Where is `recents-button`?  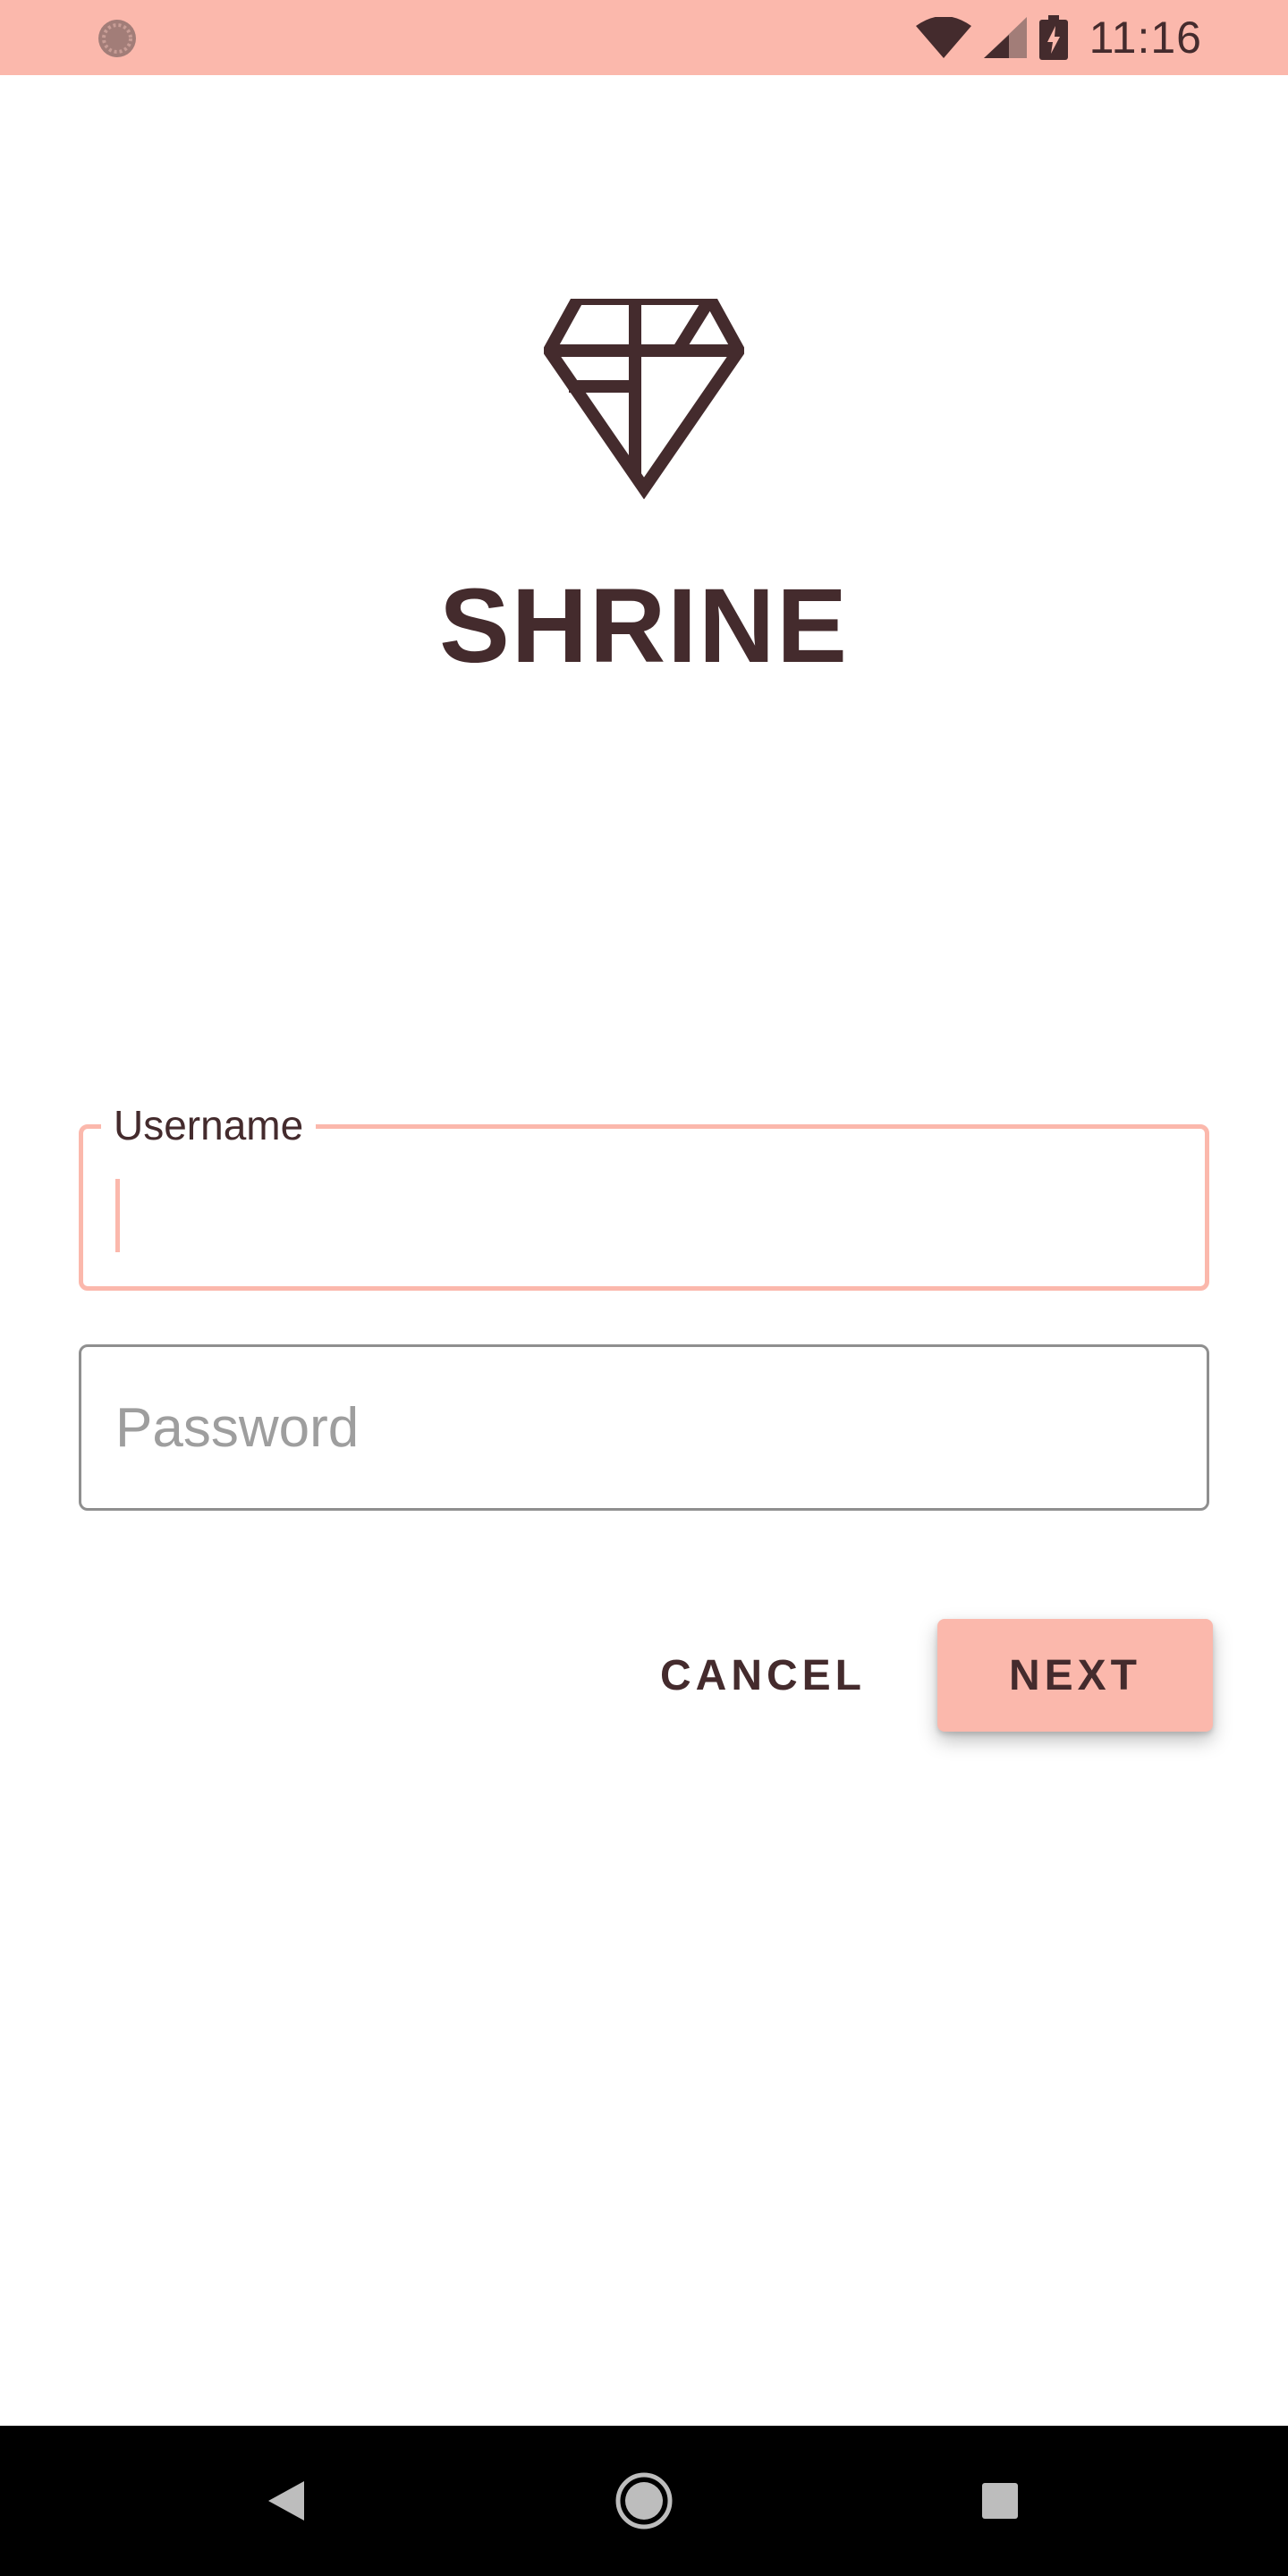
recents-button is located at coordinates (1000, 2501).